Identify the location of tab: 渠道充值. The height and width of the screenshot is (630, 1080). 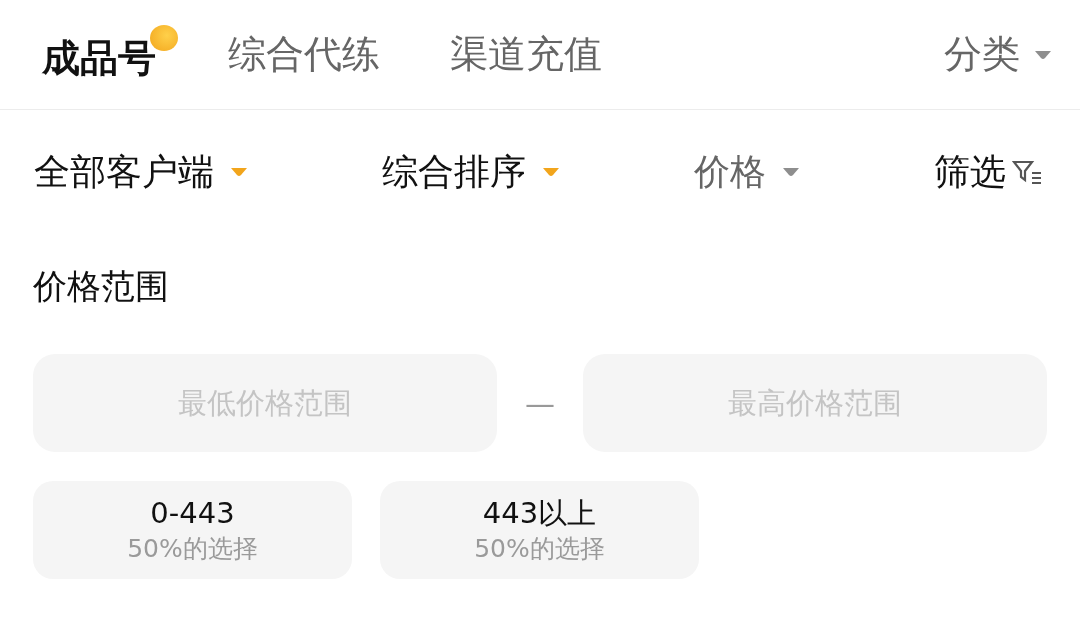
(526, 54).